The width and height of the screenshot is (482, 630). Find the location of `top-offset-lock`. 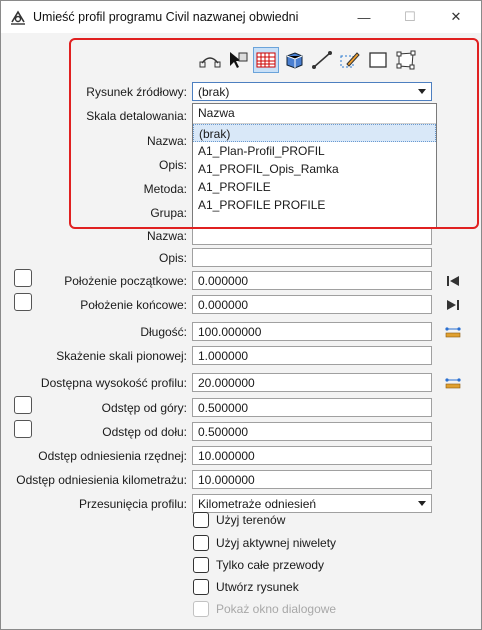

top-offset-lock is located at coordinates (23, 405).